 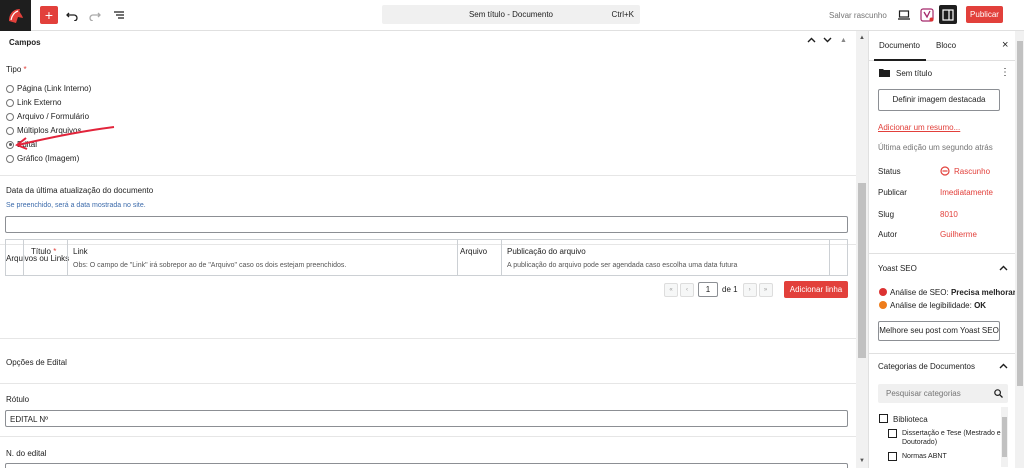 I want to click on close-icon: ×, so click(x=1005, y=45).